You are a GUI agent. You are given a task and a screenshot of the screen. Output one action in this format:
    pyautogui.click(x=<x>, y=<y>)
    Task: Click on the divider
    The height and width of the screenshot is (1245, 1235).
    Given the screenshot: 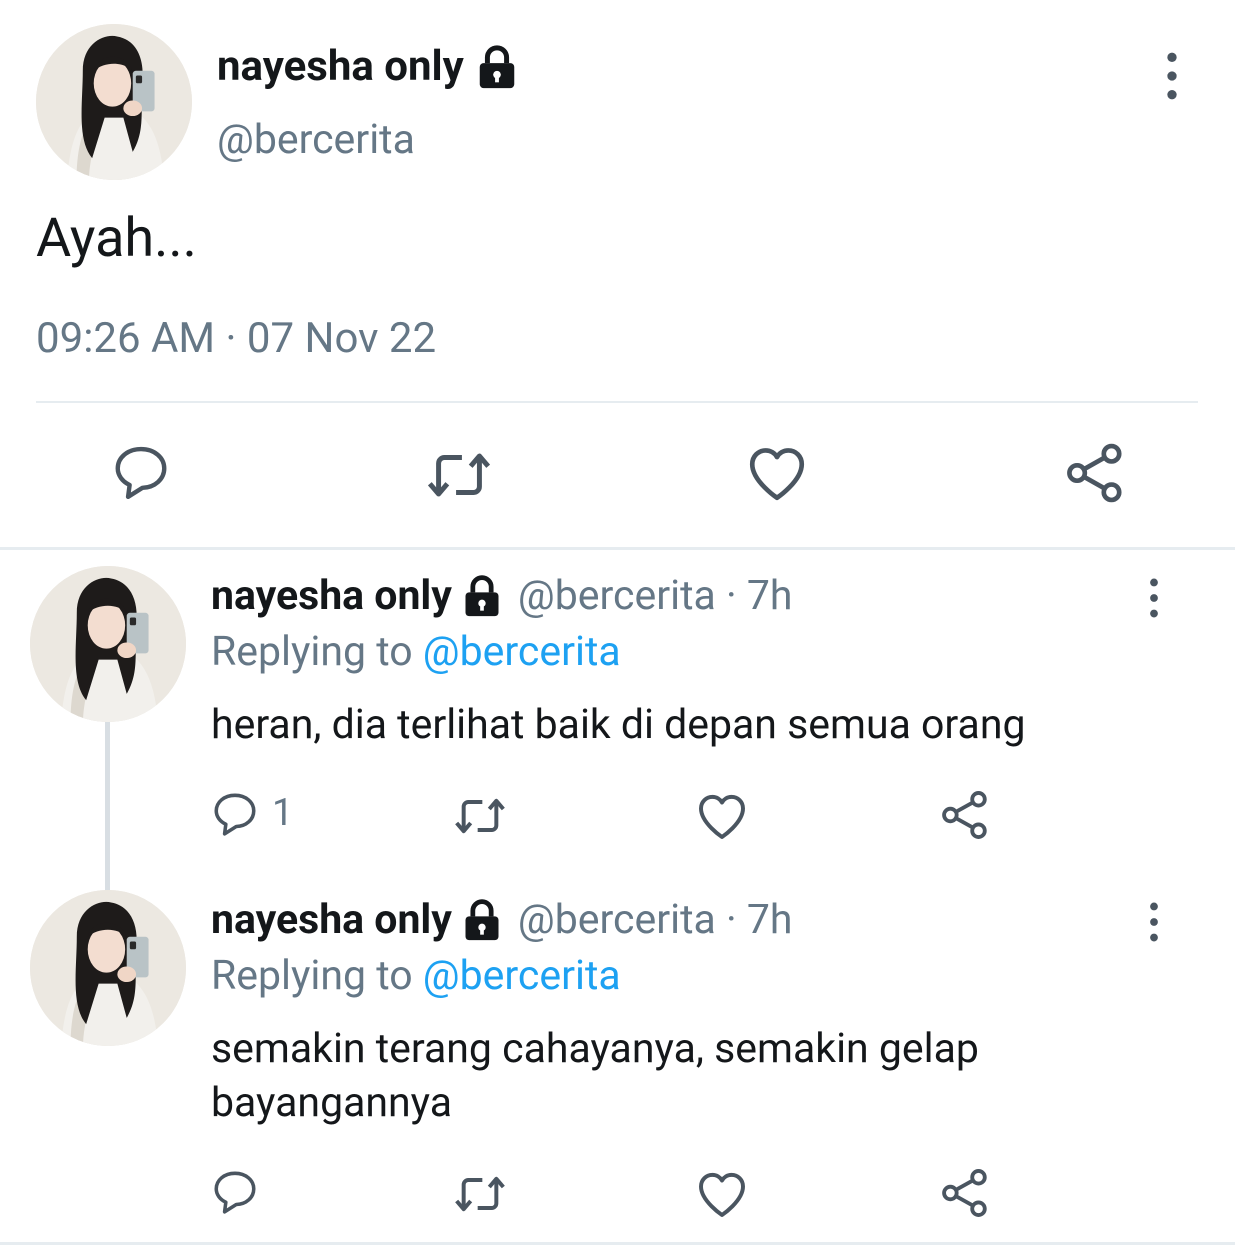 What is the action you would take?
    pyautogui.click(x=617, y=402)
    